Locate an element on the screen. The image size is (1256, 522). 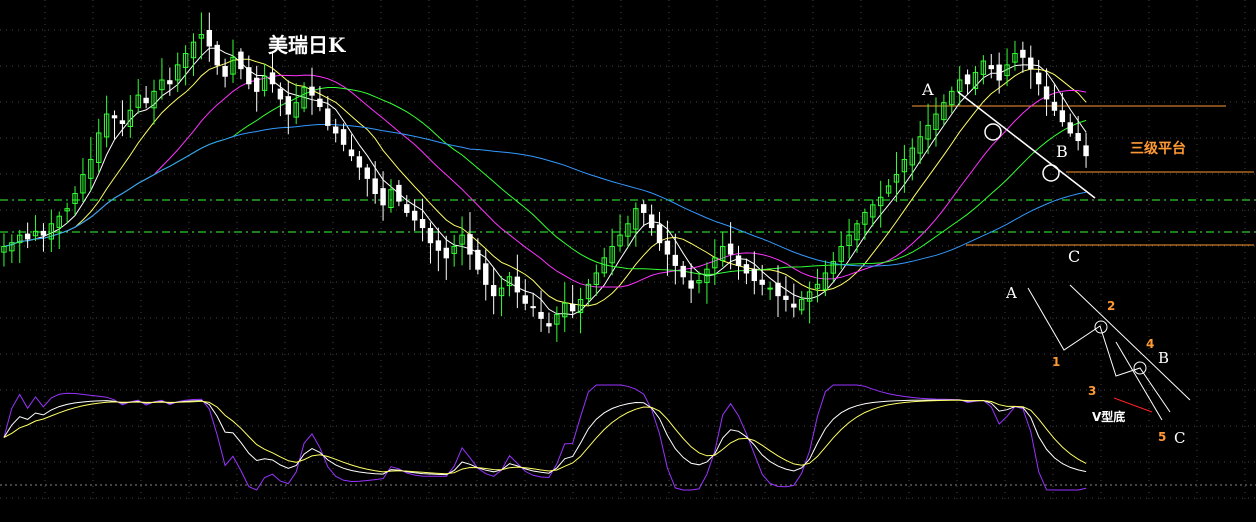
zone-label: 三级平台 is located at coordinates (1158, 148).